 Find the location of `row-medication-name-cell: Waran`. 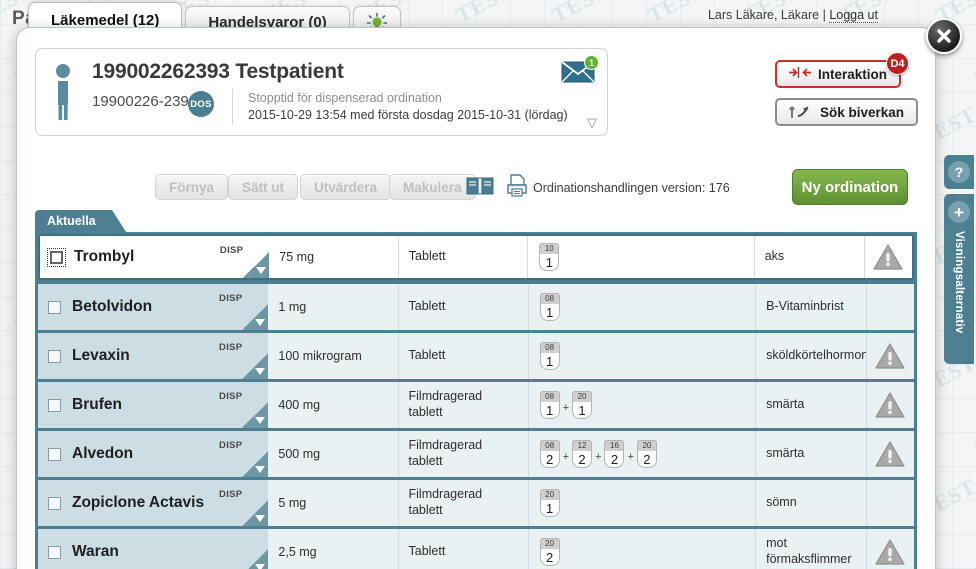

row-medication-name-cell: Waran is located at coordinates (153, 549).